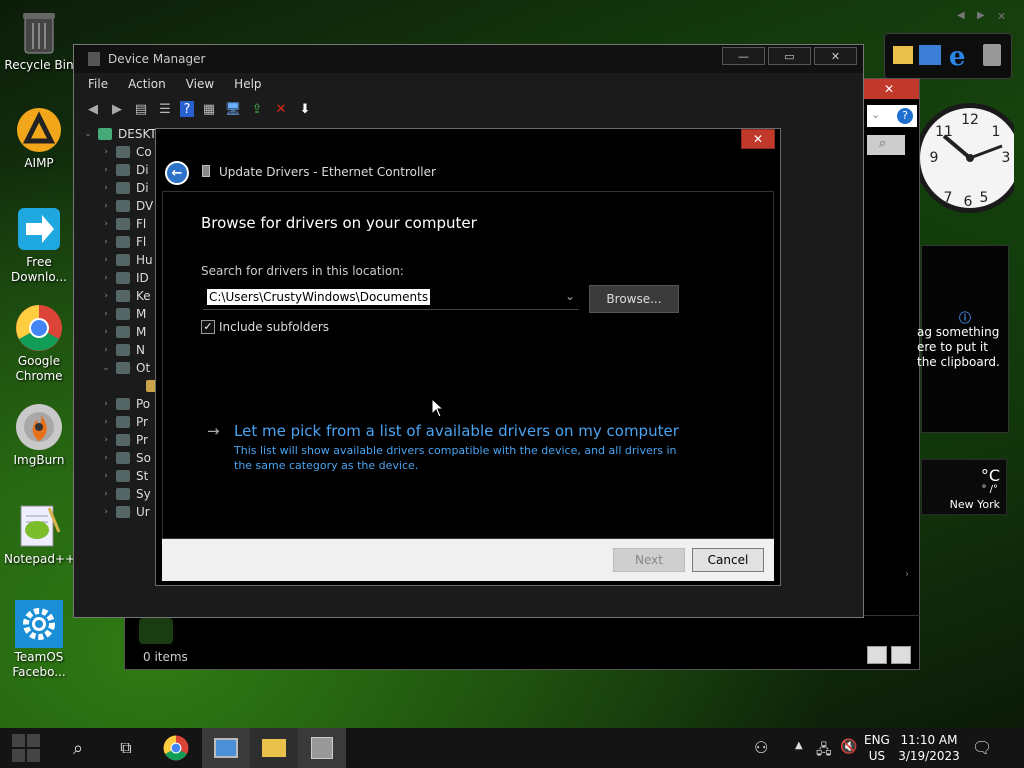 The width and height of the screenshot is (1024, 768). Describe the element at coordinates (119, 404) in the screenshot. I see `tree-item: › Po` at that location.